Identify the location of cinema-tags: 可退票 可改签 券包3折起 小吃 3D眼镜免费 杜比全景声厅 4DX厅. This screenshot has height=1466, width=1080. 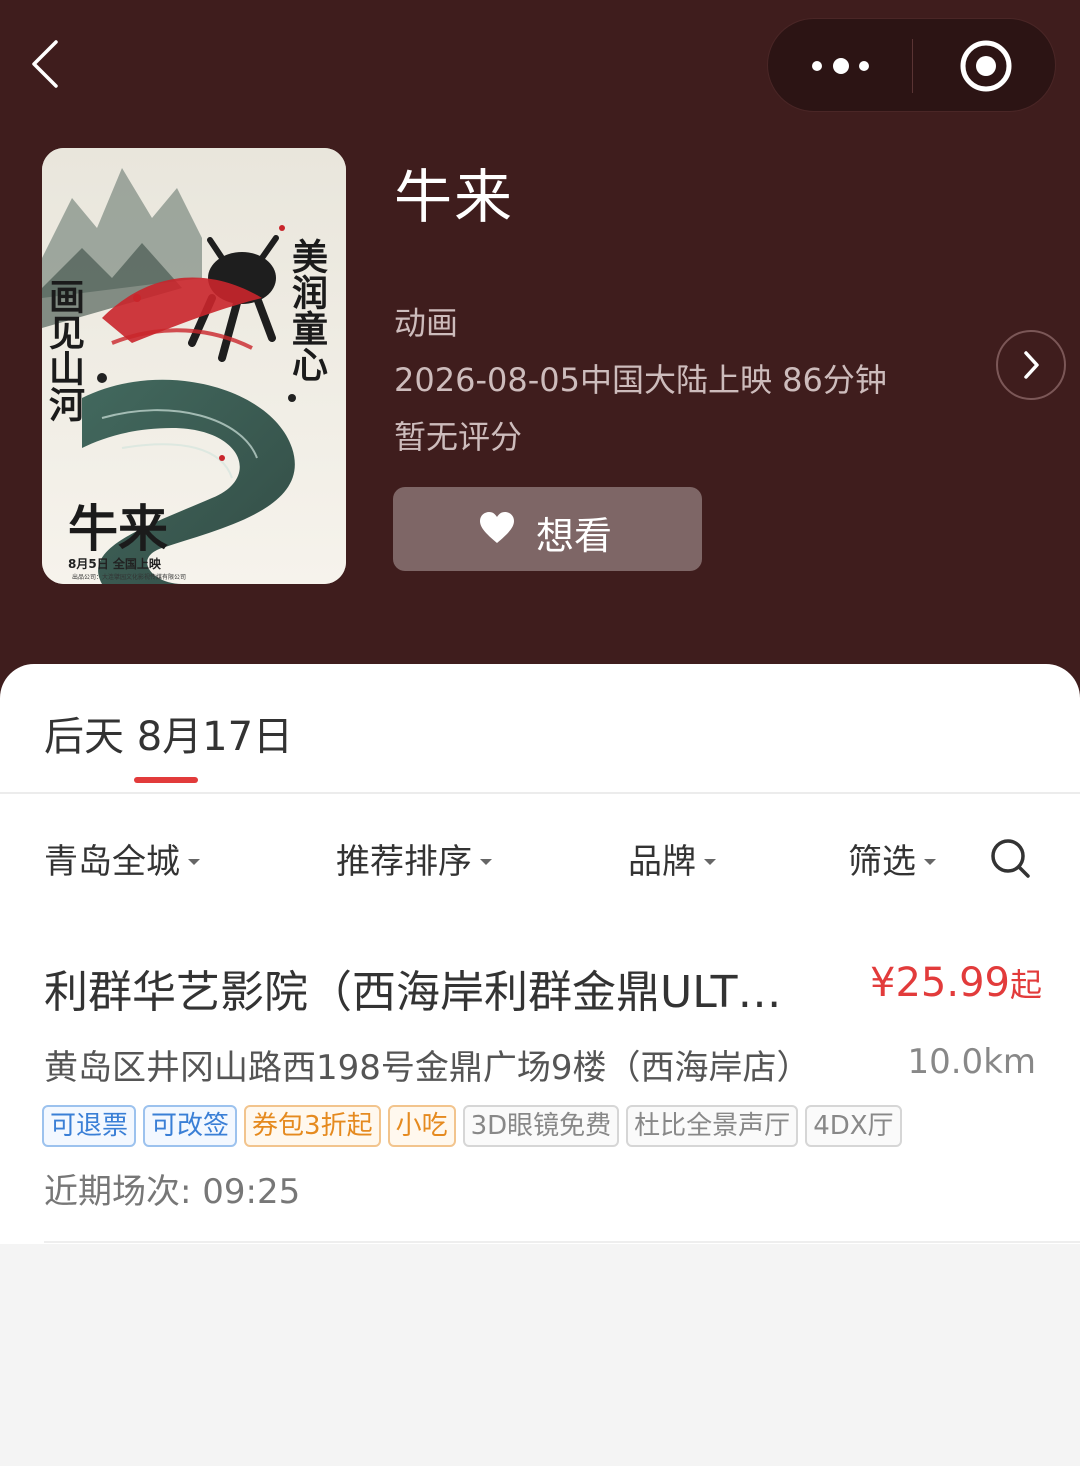
(472, 1126).